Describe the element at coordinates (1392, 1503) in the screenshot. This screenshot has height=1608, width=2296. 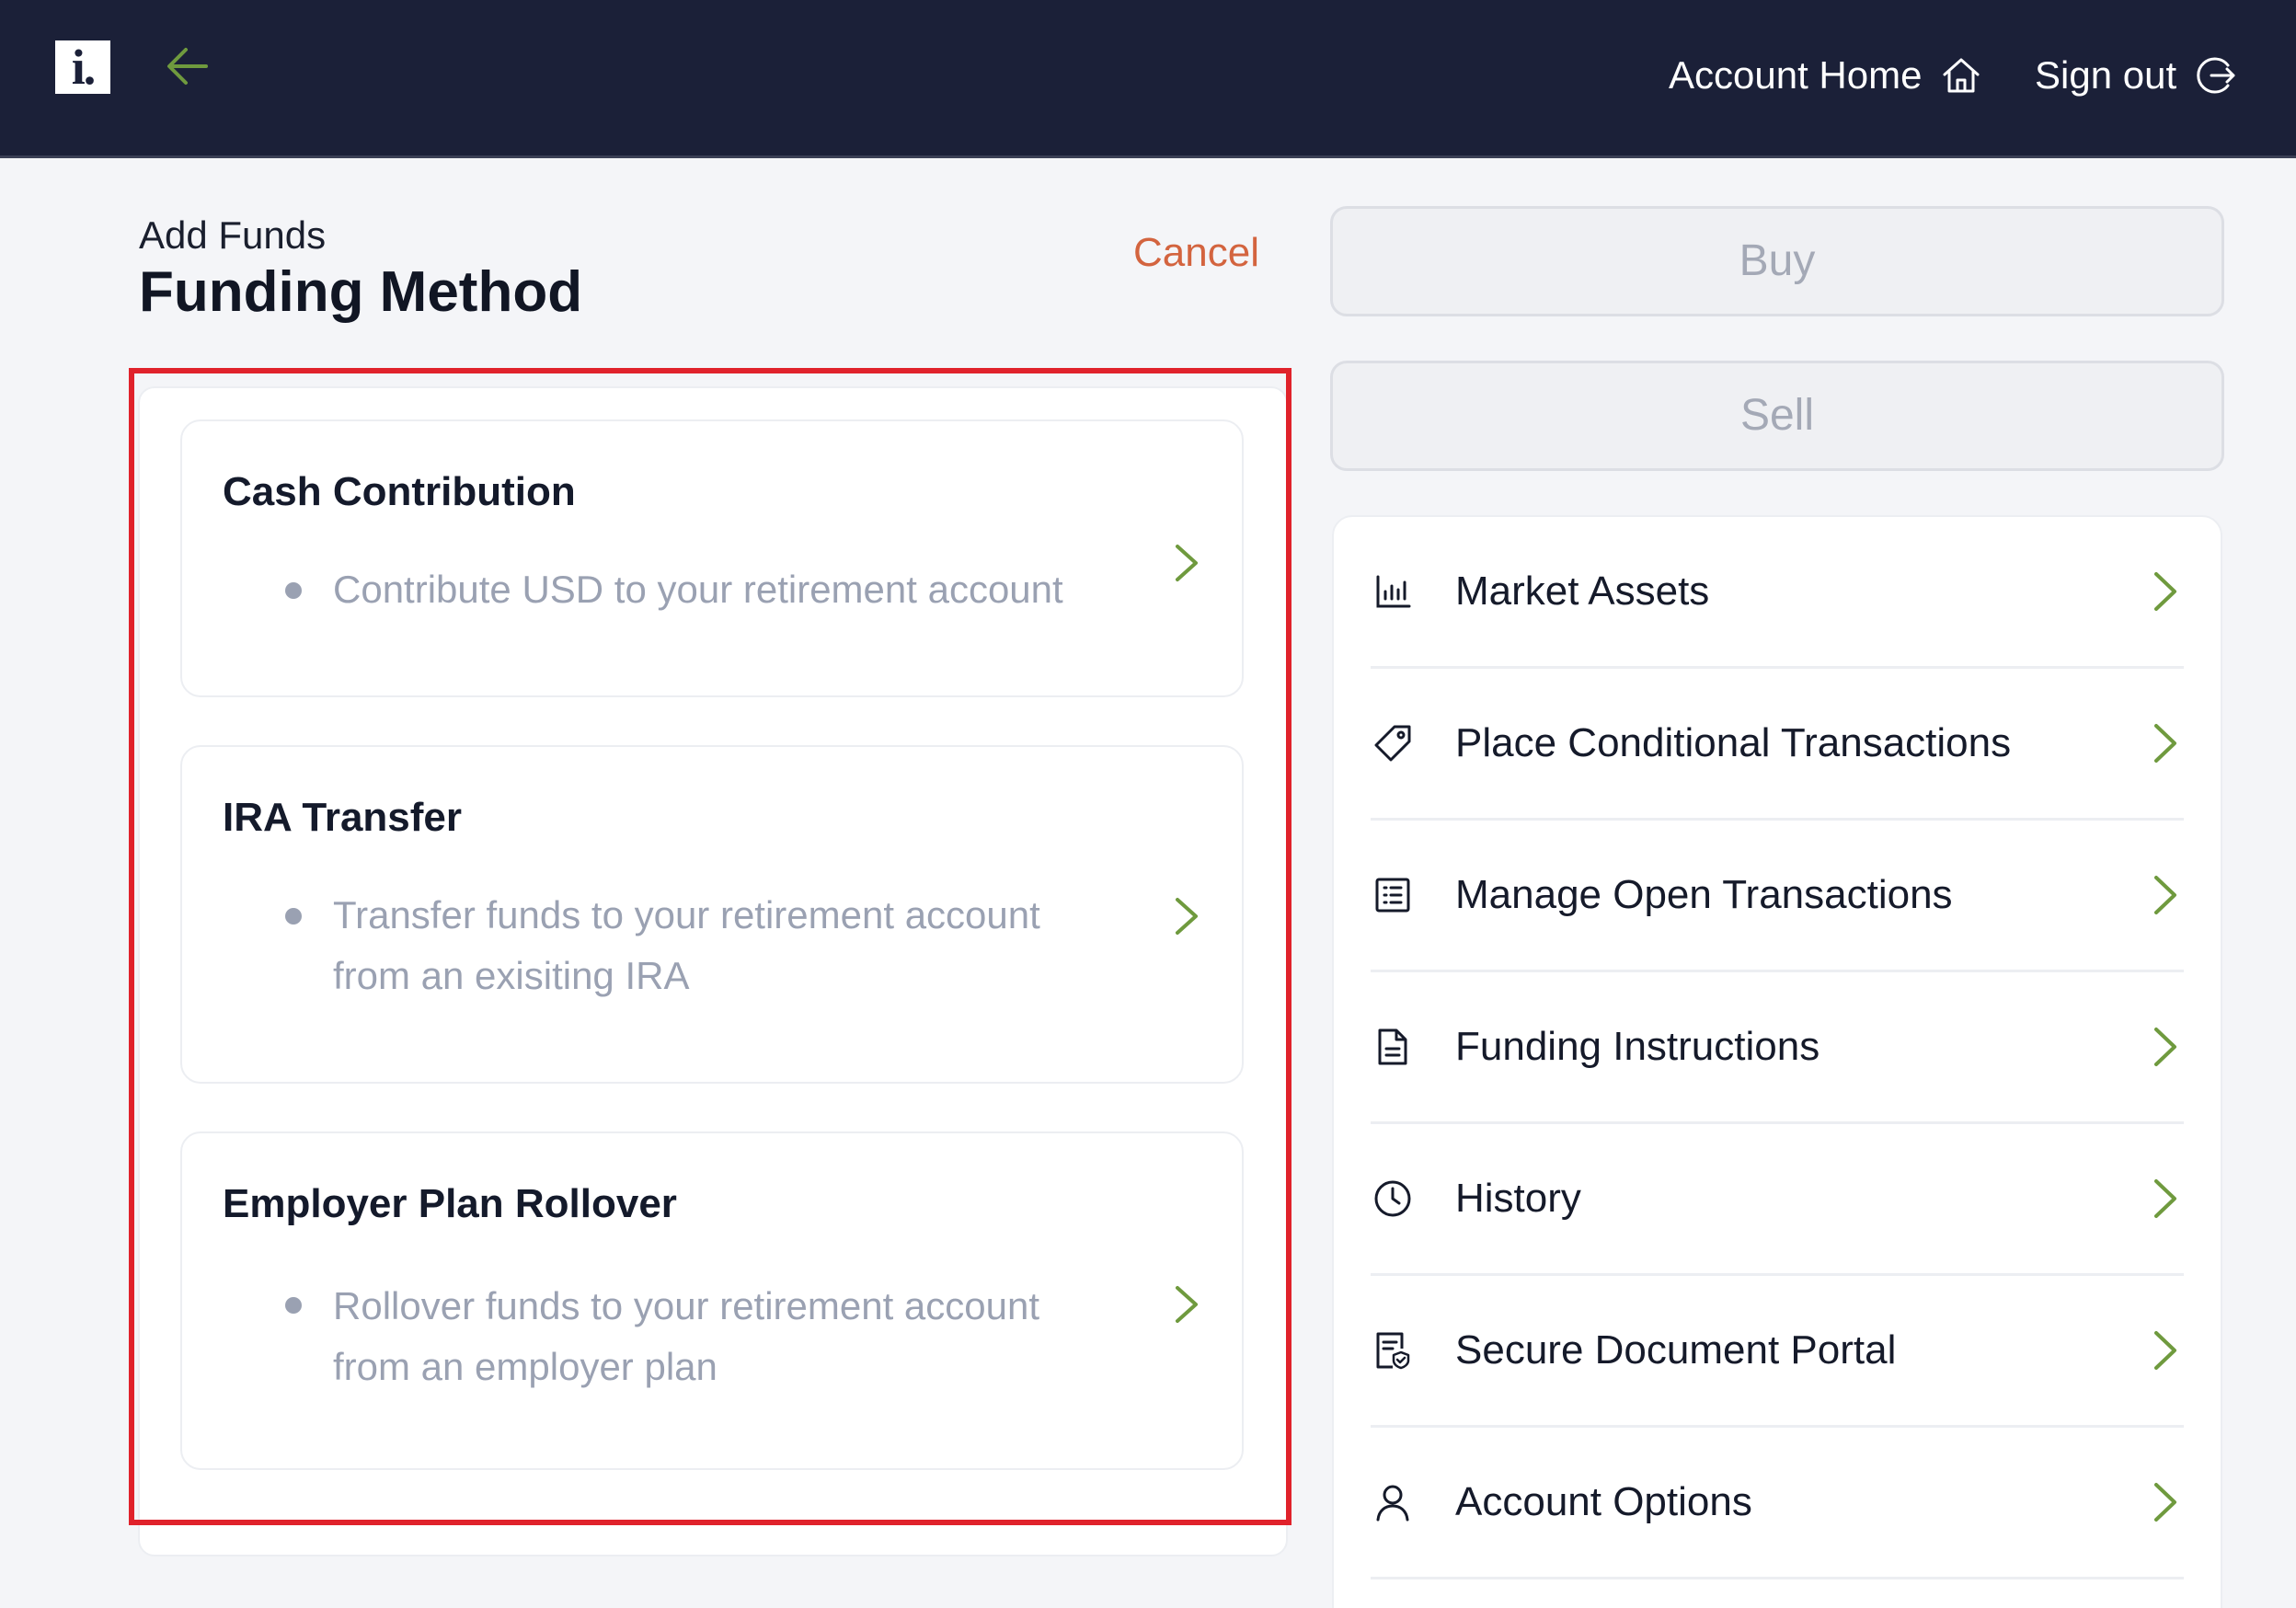
I see `user-icon` at that location.